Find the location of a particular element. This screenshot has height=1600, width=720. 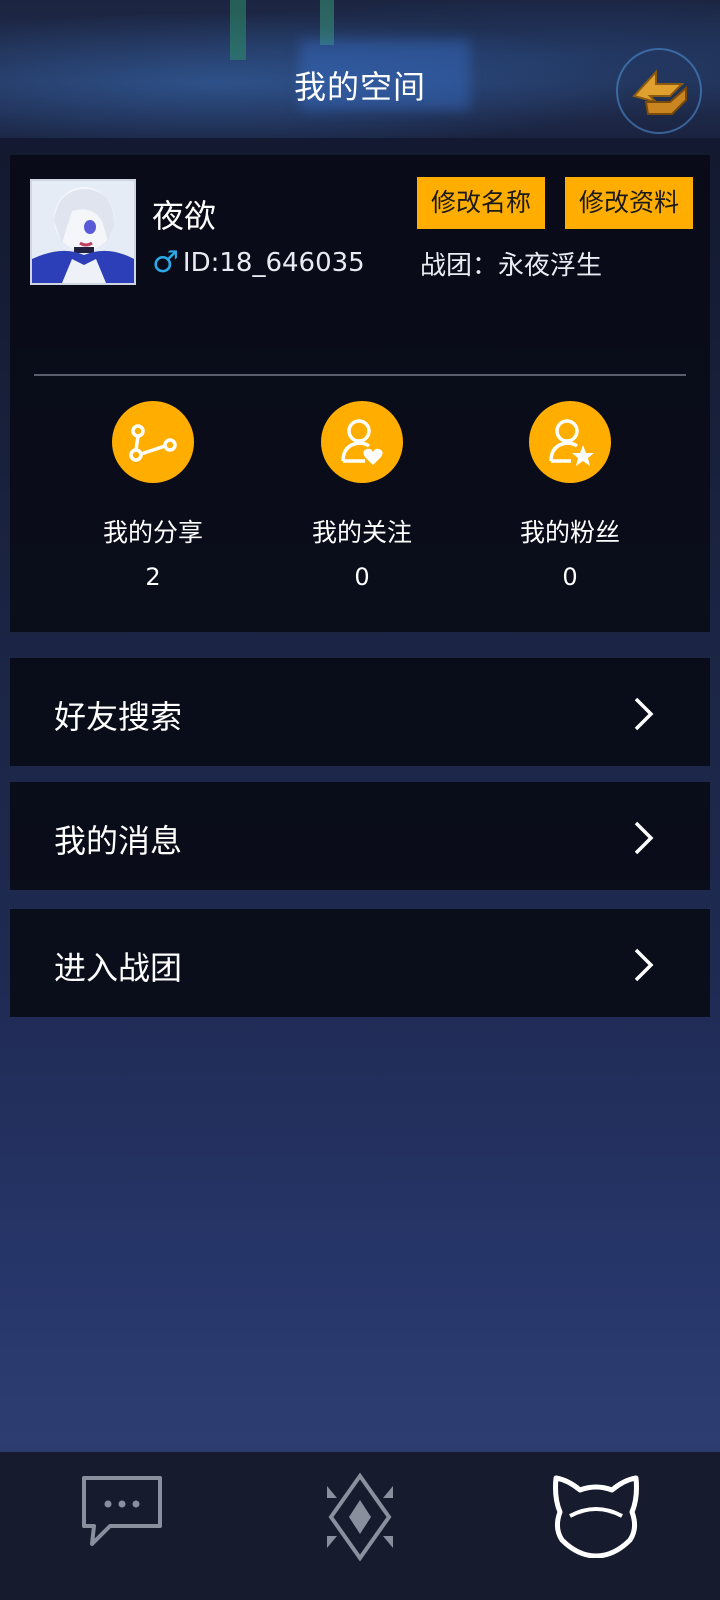

menu-friend-search: 好友搜索 is located at coordinates (360, 712).